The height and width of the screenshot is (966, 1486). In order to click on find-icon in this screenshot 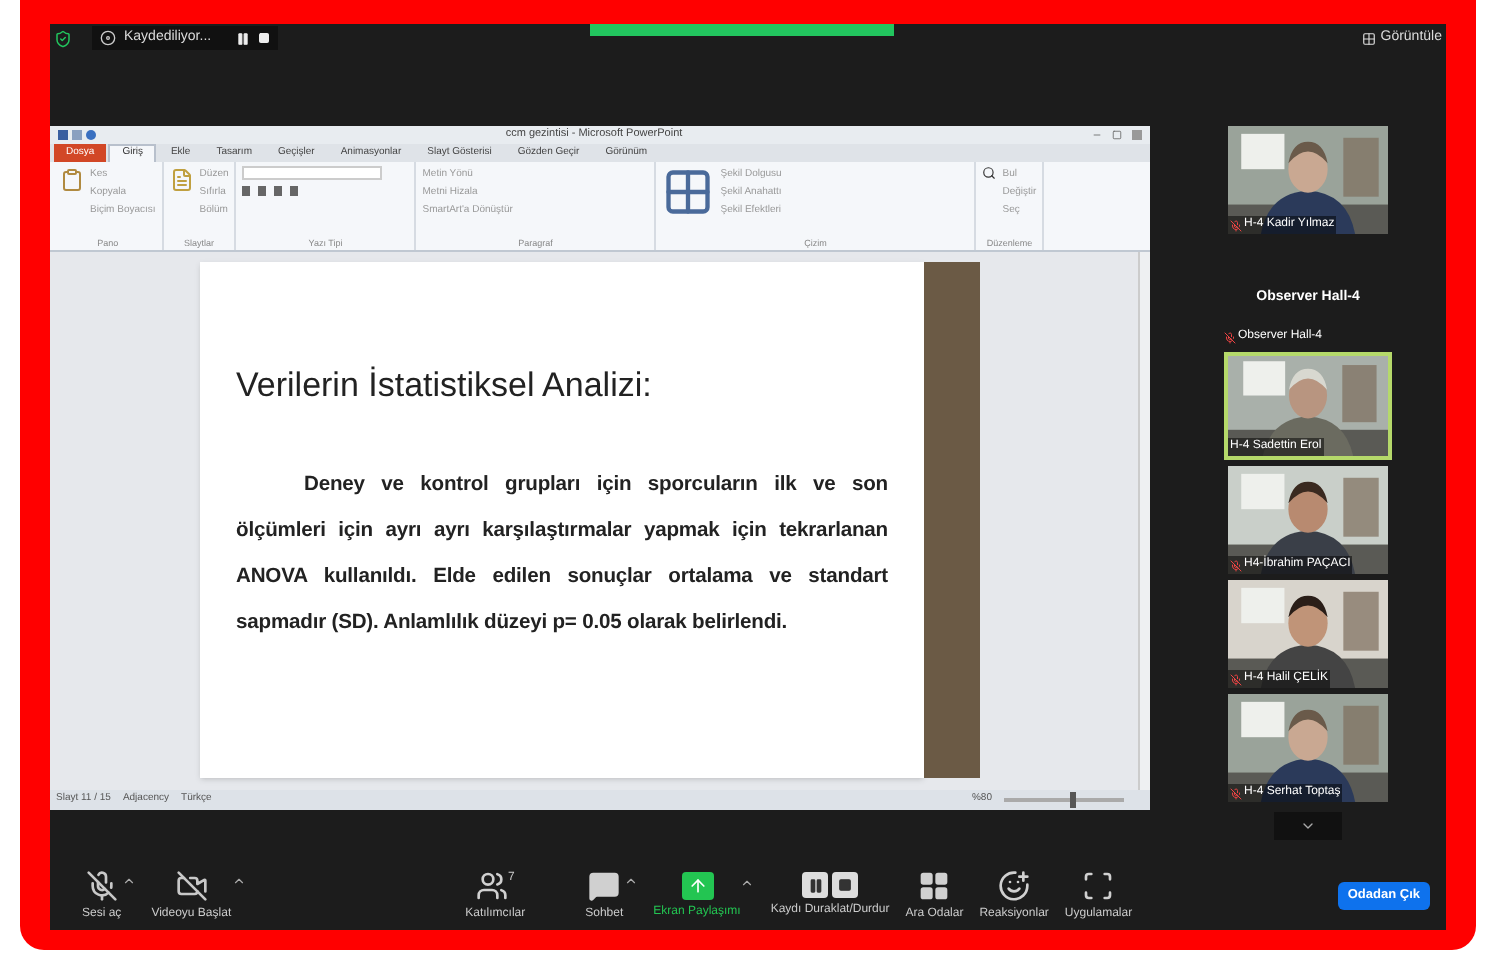, I will do `click(989, 173)`.